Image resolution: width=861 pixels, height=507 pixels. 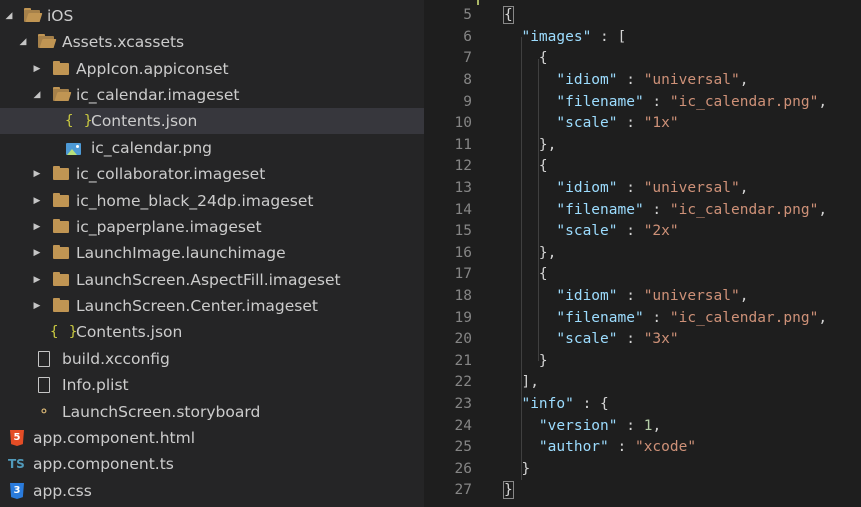 What do you see at coordinates (526, 469) in the screenshot?
I see `punctuation: }` at bounding box center [526, 469].